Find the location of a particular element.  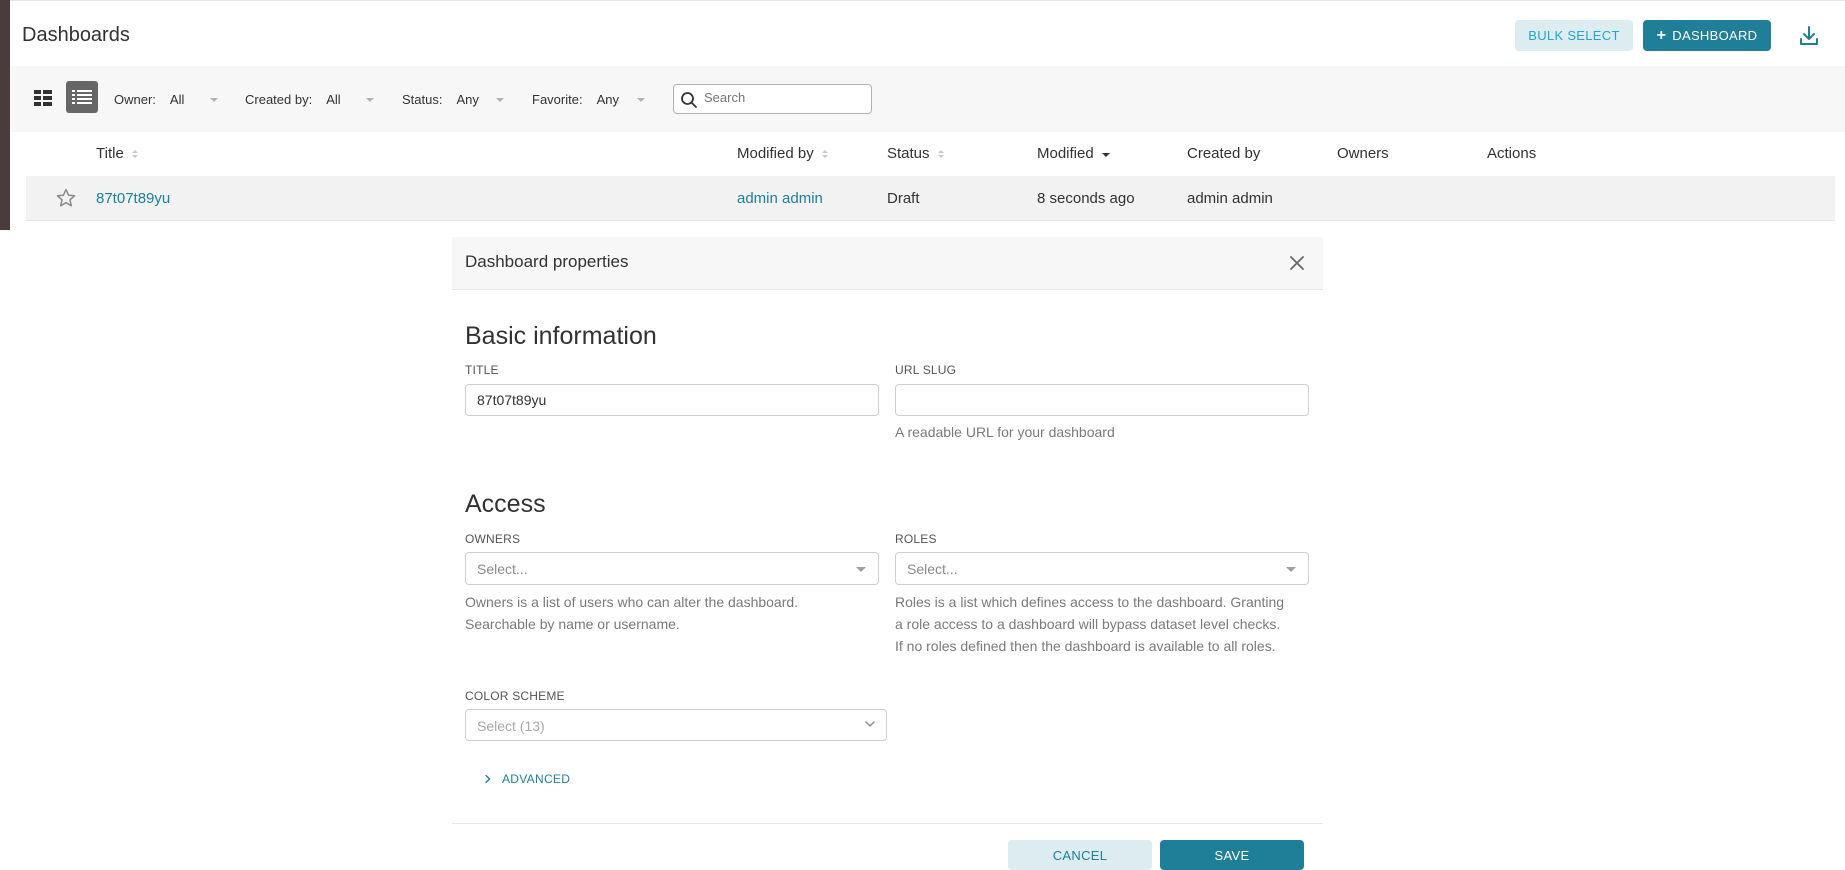

chevron-right-icon is located at coordinates (488, 779).